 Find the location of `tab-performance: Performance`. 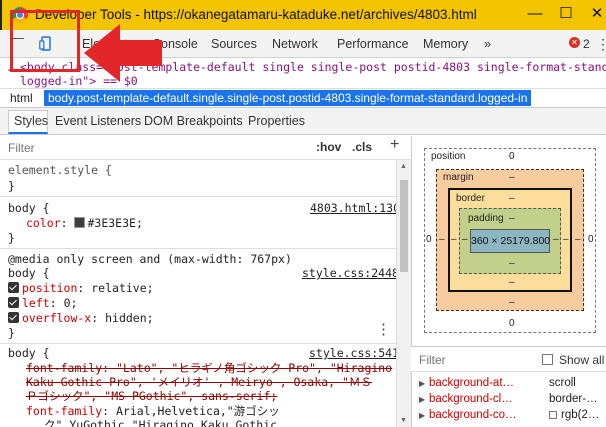

tab-performance: Performance is located at coordinates (373, 44).